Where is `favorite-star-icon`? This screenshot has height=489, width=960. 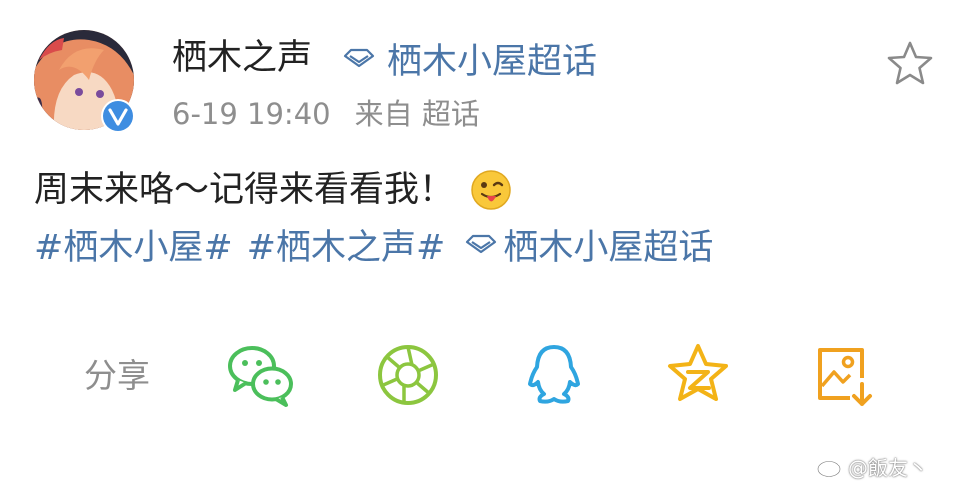 favorite-star-icon is located at coordinates (910, 63).